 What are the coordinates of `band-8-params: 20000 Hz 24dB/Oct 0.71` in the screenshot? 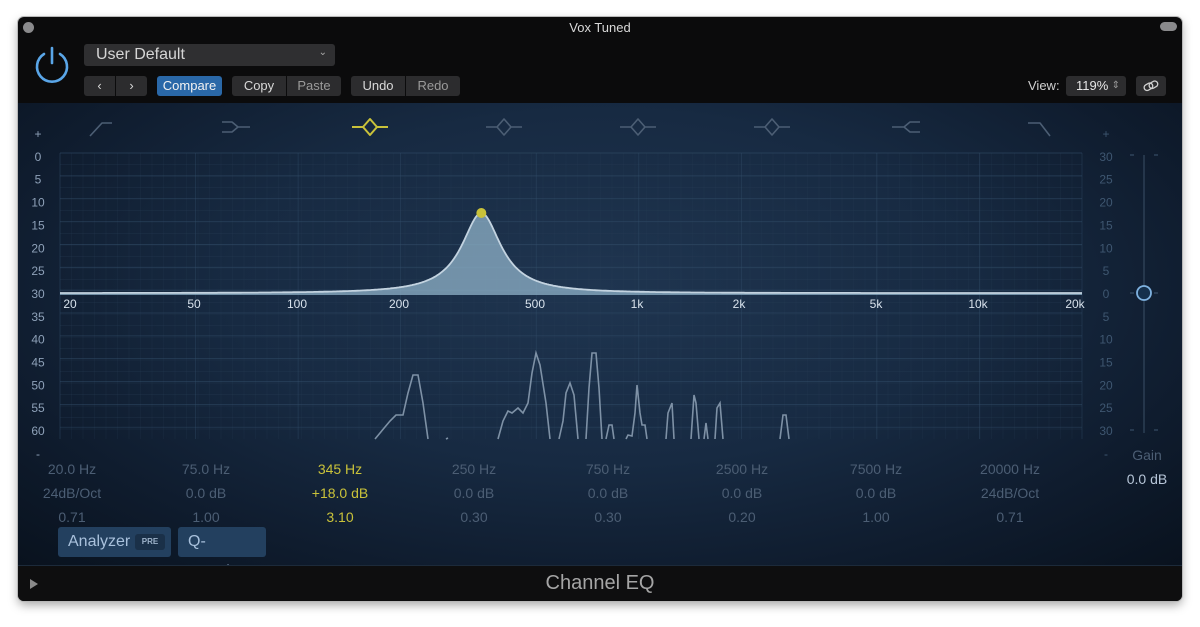 It's located at (1010, 493).